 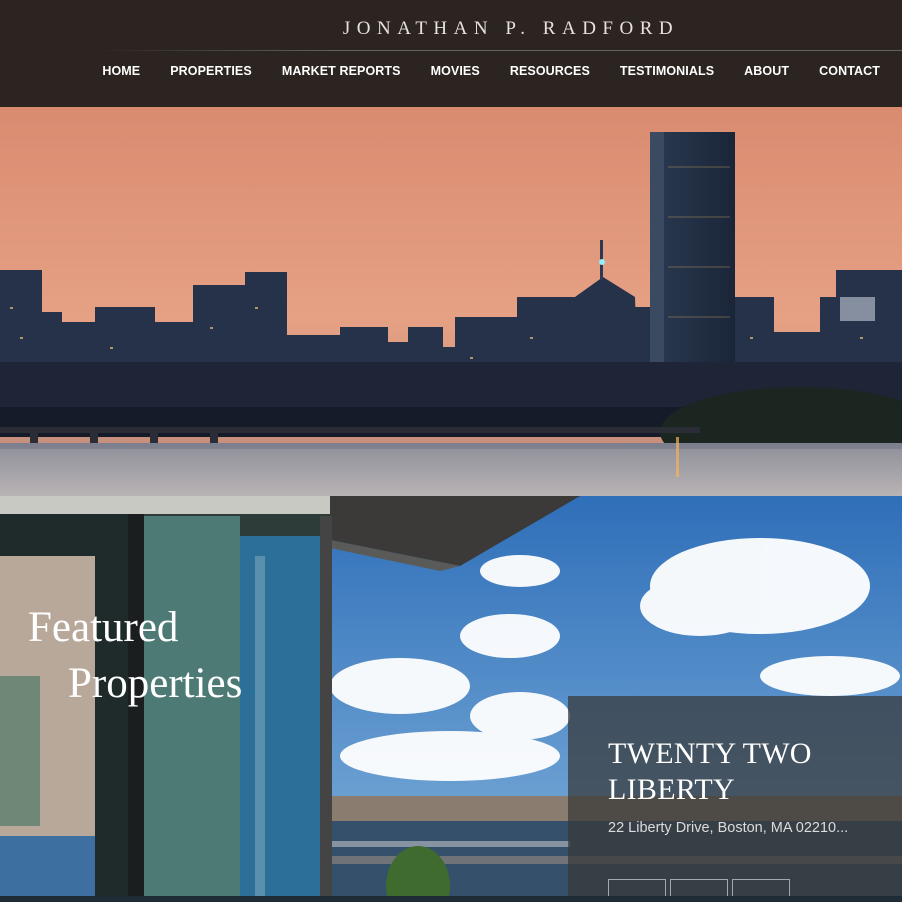 What do you see at coordinates (550, 71) in the screenshot?
I see `nav-resources: RESOURCES` at bounding box center [550, 71].